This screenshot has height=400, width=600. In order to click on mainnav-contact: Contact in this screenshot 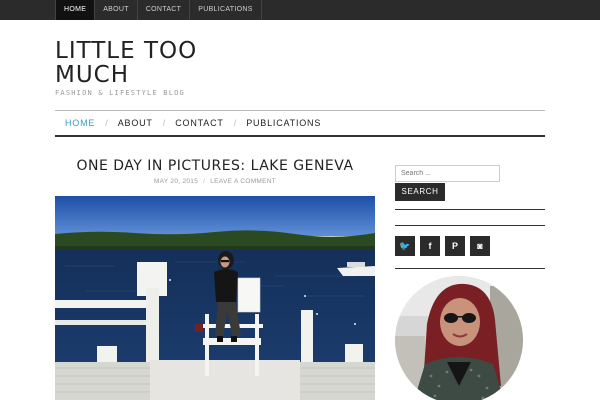, I will do `click(199, 123)`.